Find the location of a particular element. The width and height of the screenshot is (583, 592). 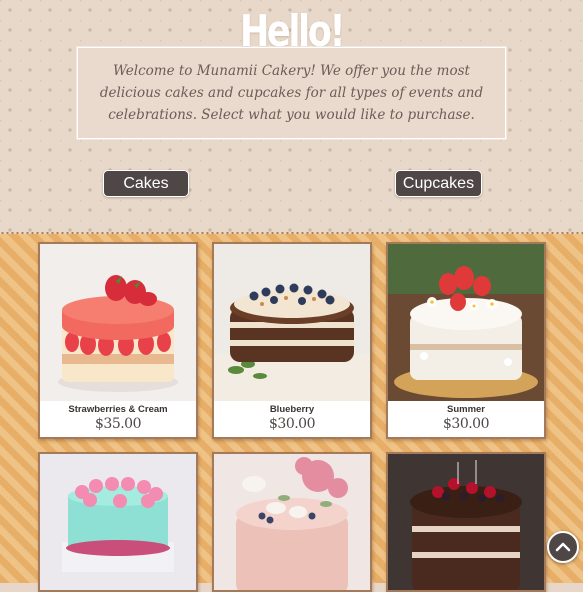

product-card: Strawberries & Cream $35.00 is located at coordinates (118, 340).